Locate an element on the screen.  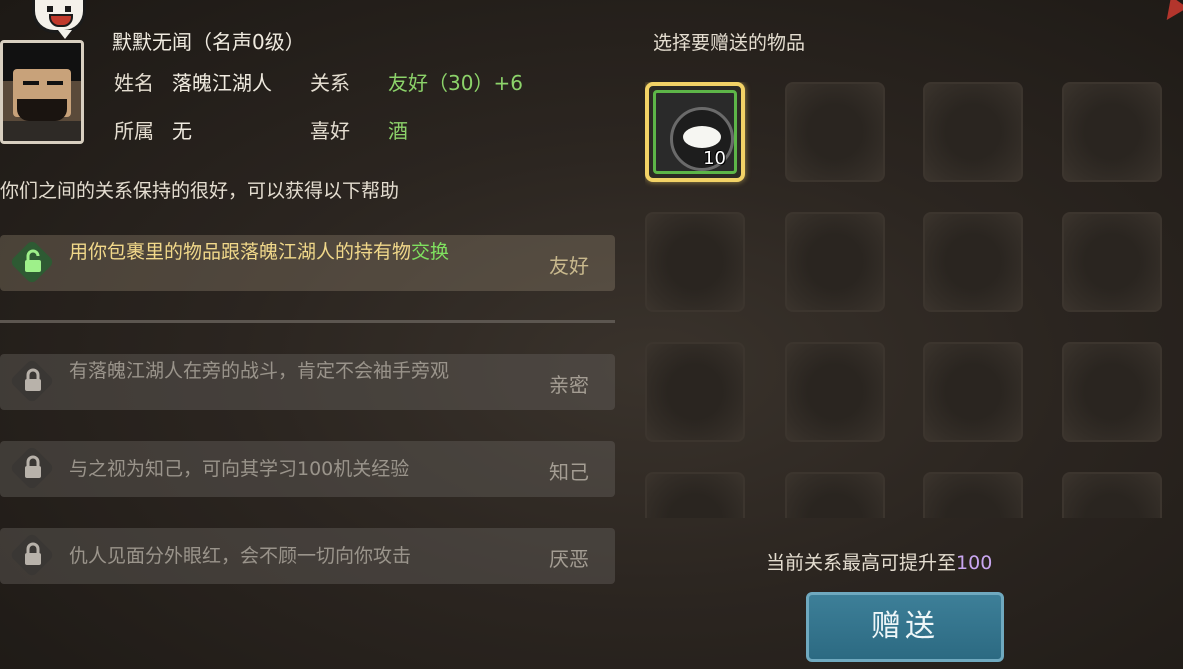
perk-tag: 友好 is located at coordinates (569, 266).